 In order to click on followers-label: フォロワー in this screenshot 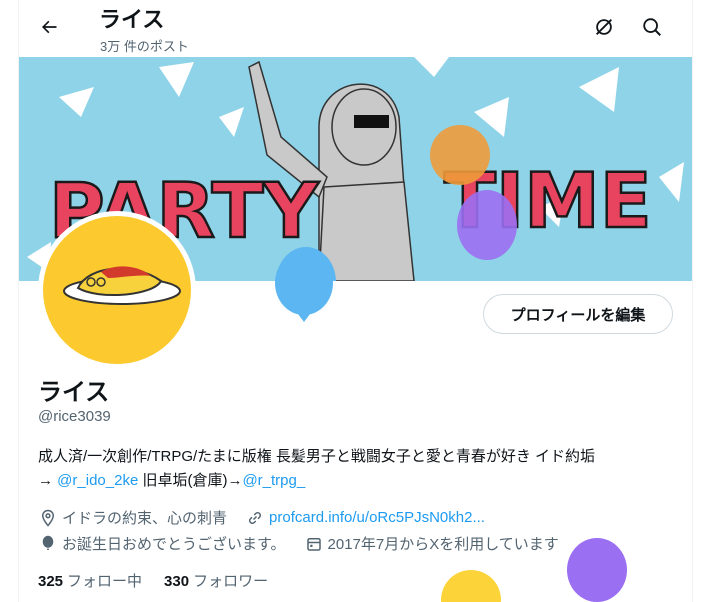, I will do `click(231, 581)`.